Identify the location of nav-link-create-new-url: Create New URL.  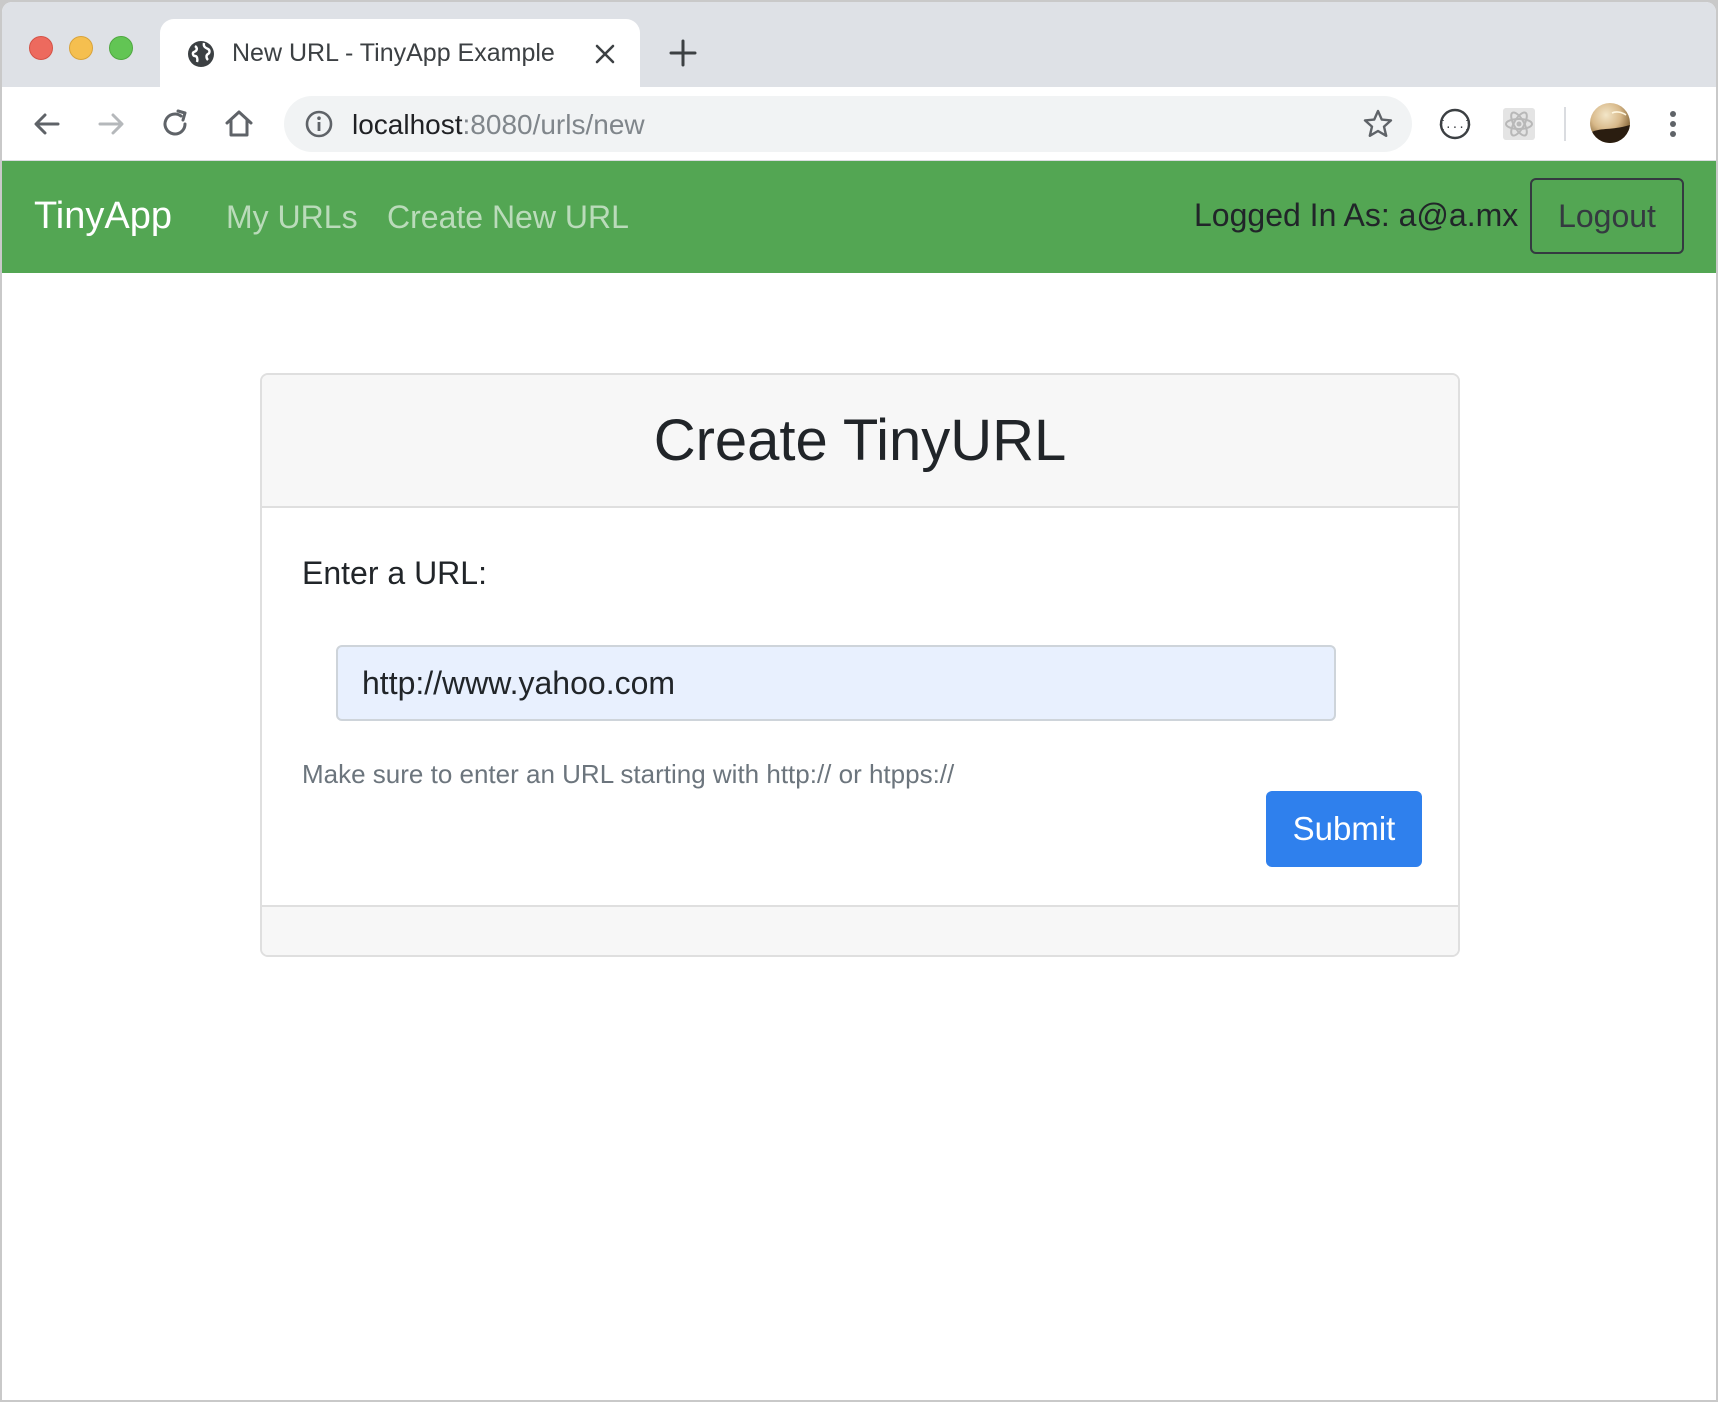
(508, 217).